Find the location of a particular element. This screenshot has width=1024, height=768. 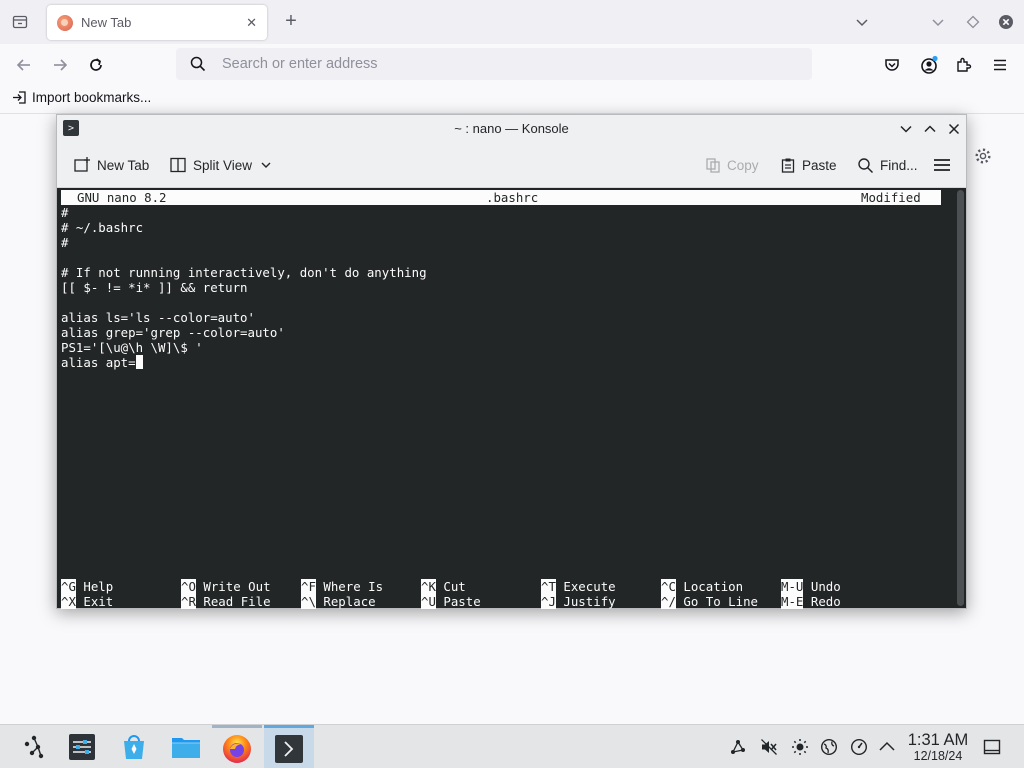

search-icon is located at coordinates (198, 64).